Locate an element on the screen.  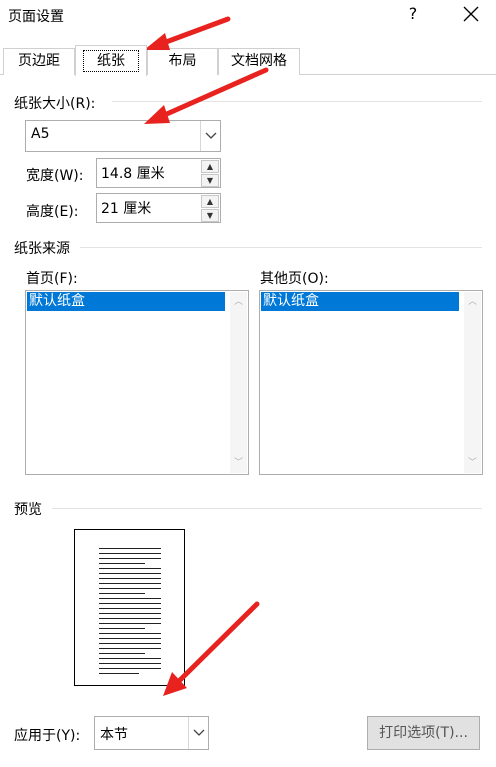
height-value: 21 厘米 is located at coordinates (126, 209).